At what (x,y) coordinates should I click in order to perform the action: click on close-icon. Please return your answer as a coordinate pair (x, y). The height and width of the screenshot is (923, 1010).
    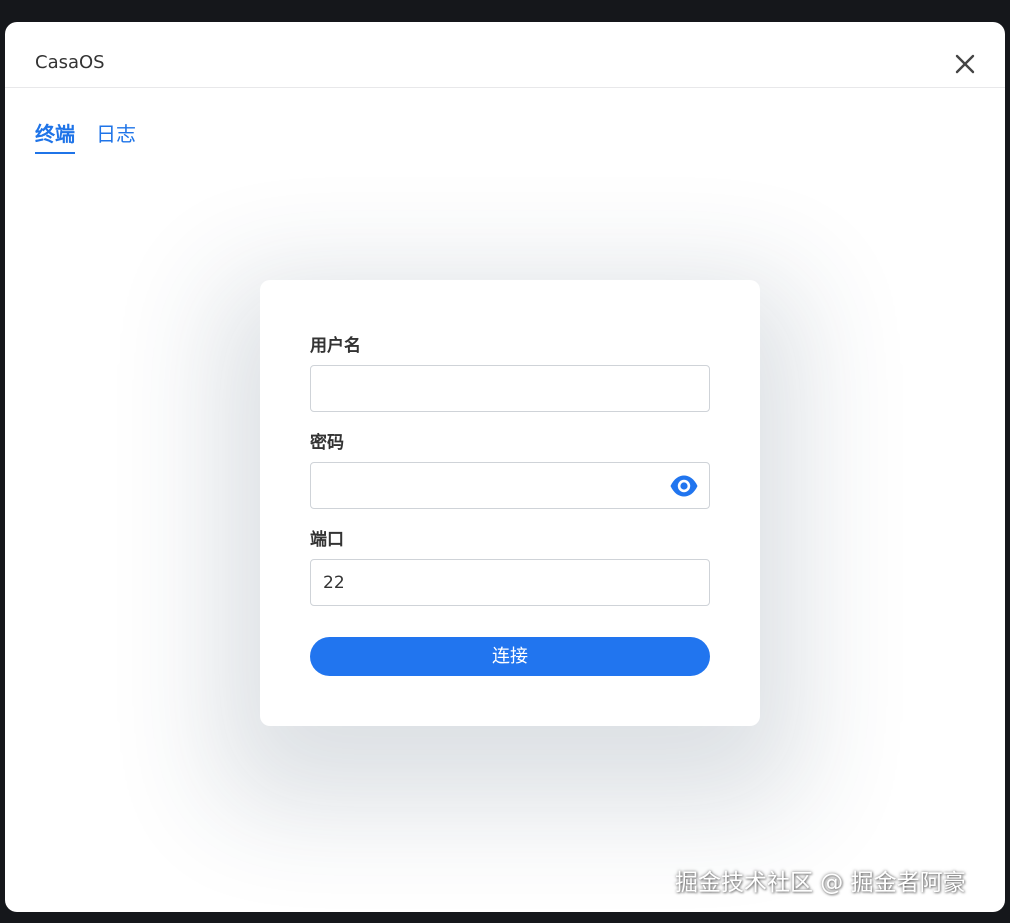
    Looking at the image, I should click on (965, 64).